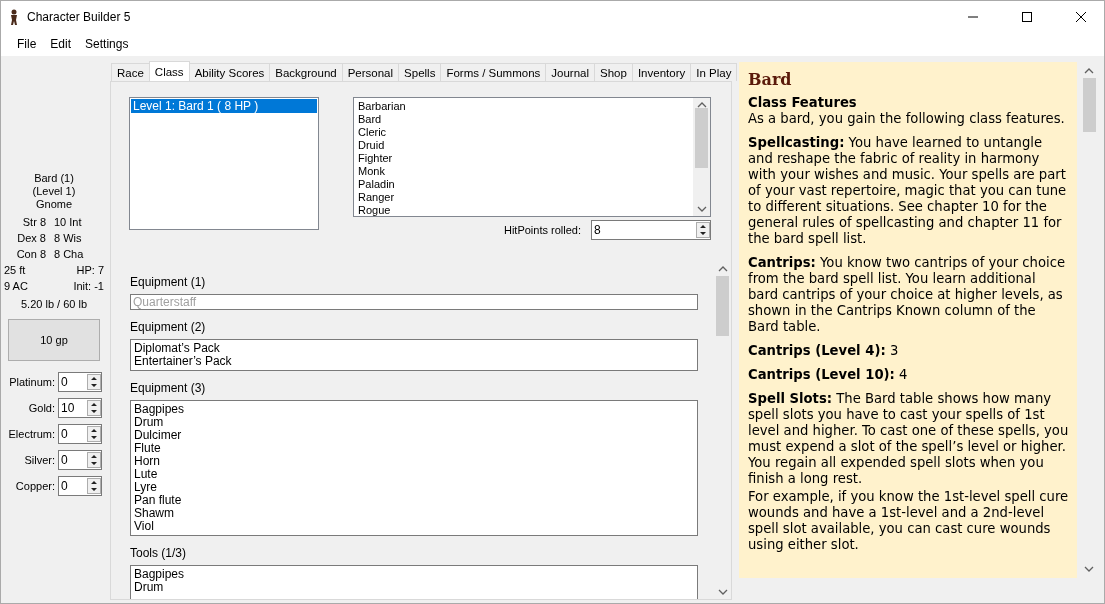 The image size is (1105, 604). What do you see at coordinates (89, 270) in the screenshot?
I see `stat-value: HP: 7` at bounding box center [89, 270].